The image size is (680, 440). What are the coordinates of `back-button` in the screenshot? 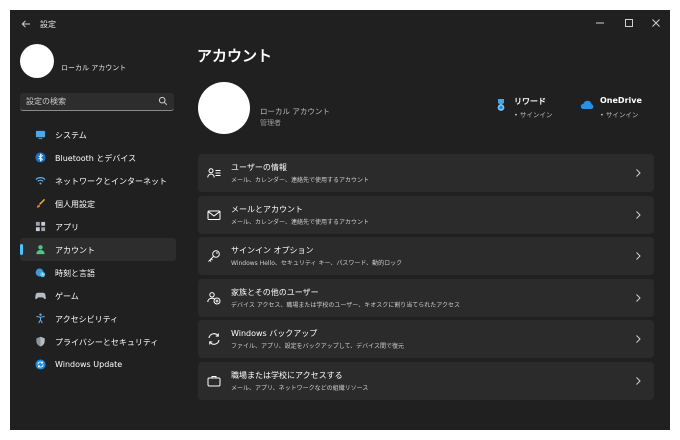 It's located at (26, 24).